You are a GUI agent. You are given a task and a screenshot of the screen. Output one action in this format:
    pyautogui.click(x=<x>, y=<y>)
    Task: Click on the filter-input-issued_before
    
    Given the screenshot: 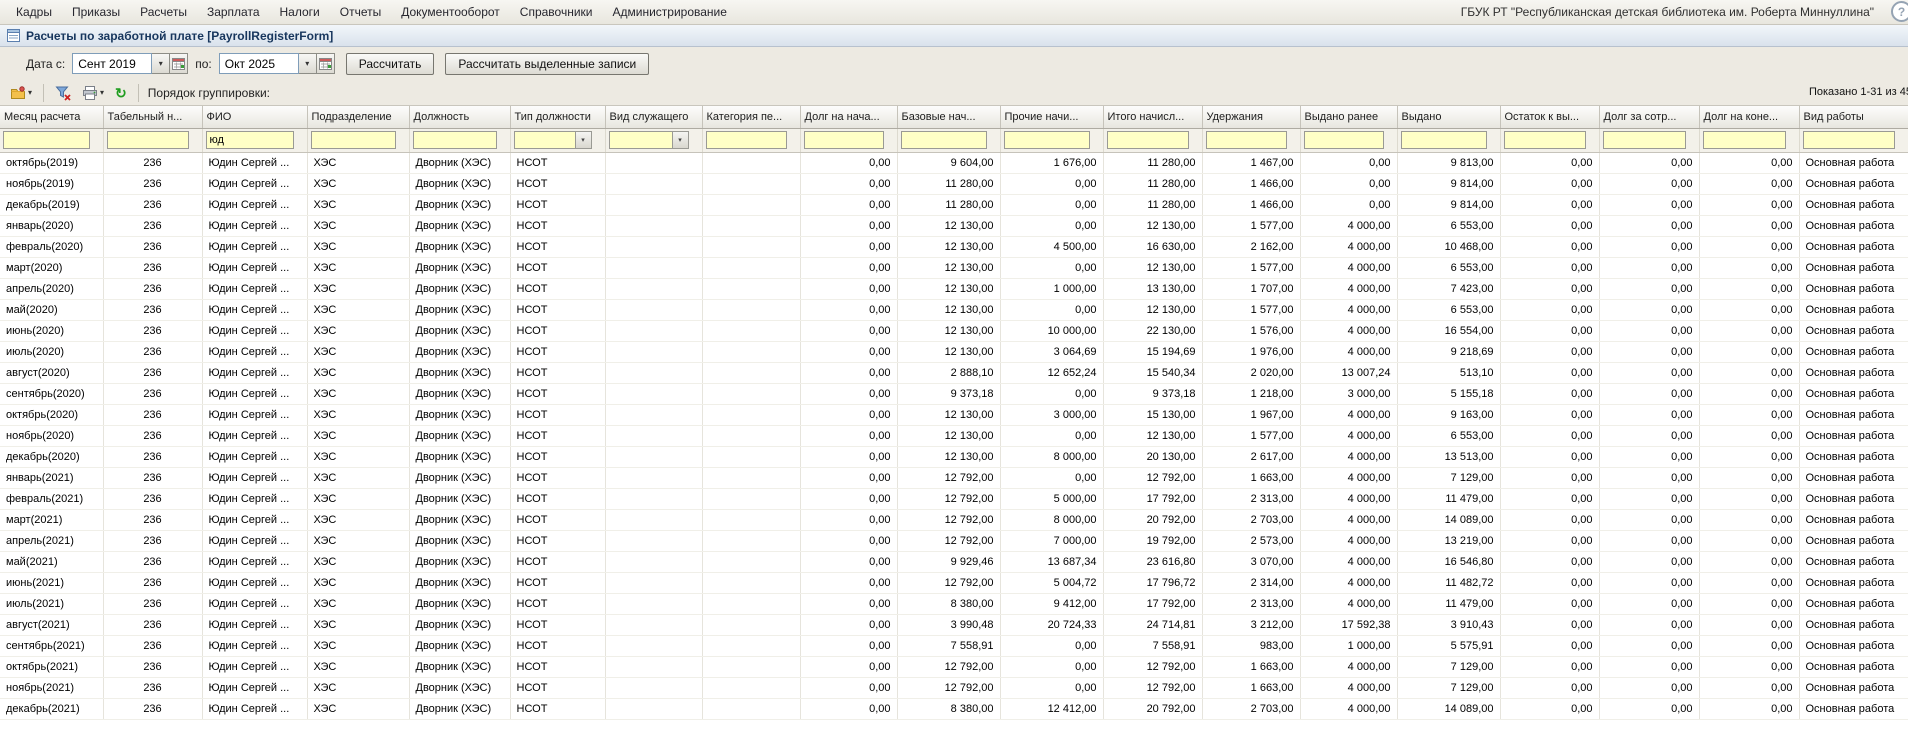 What is the action you would take?
    pyautogui.click(x=1343, y=140)
    